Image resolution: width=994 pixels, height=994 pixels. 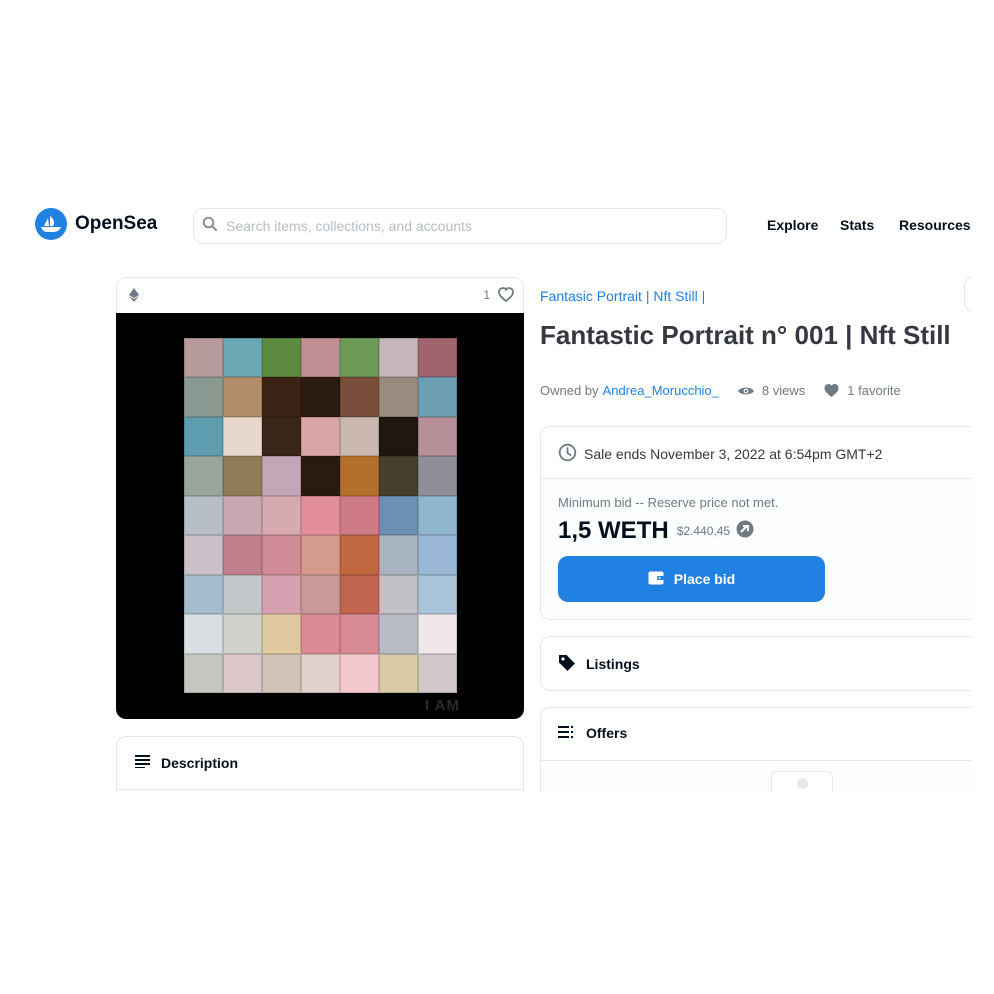 I want to click on price-row: 1,5 WETH $2.440,45, so click(x=656, y=531).